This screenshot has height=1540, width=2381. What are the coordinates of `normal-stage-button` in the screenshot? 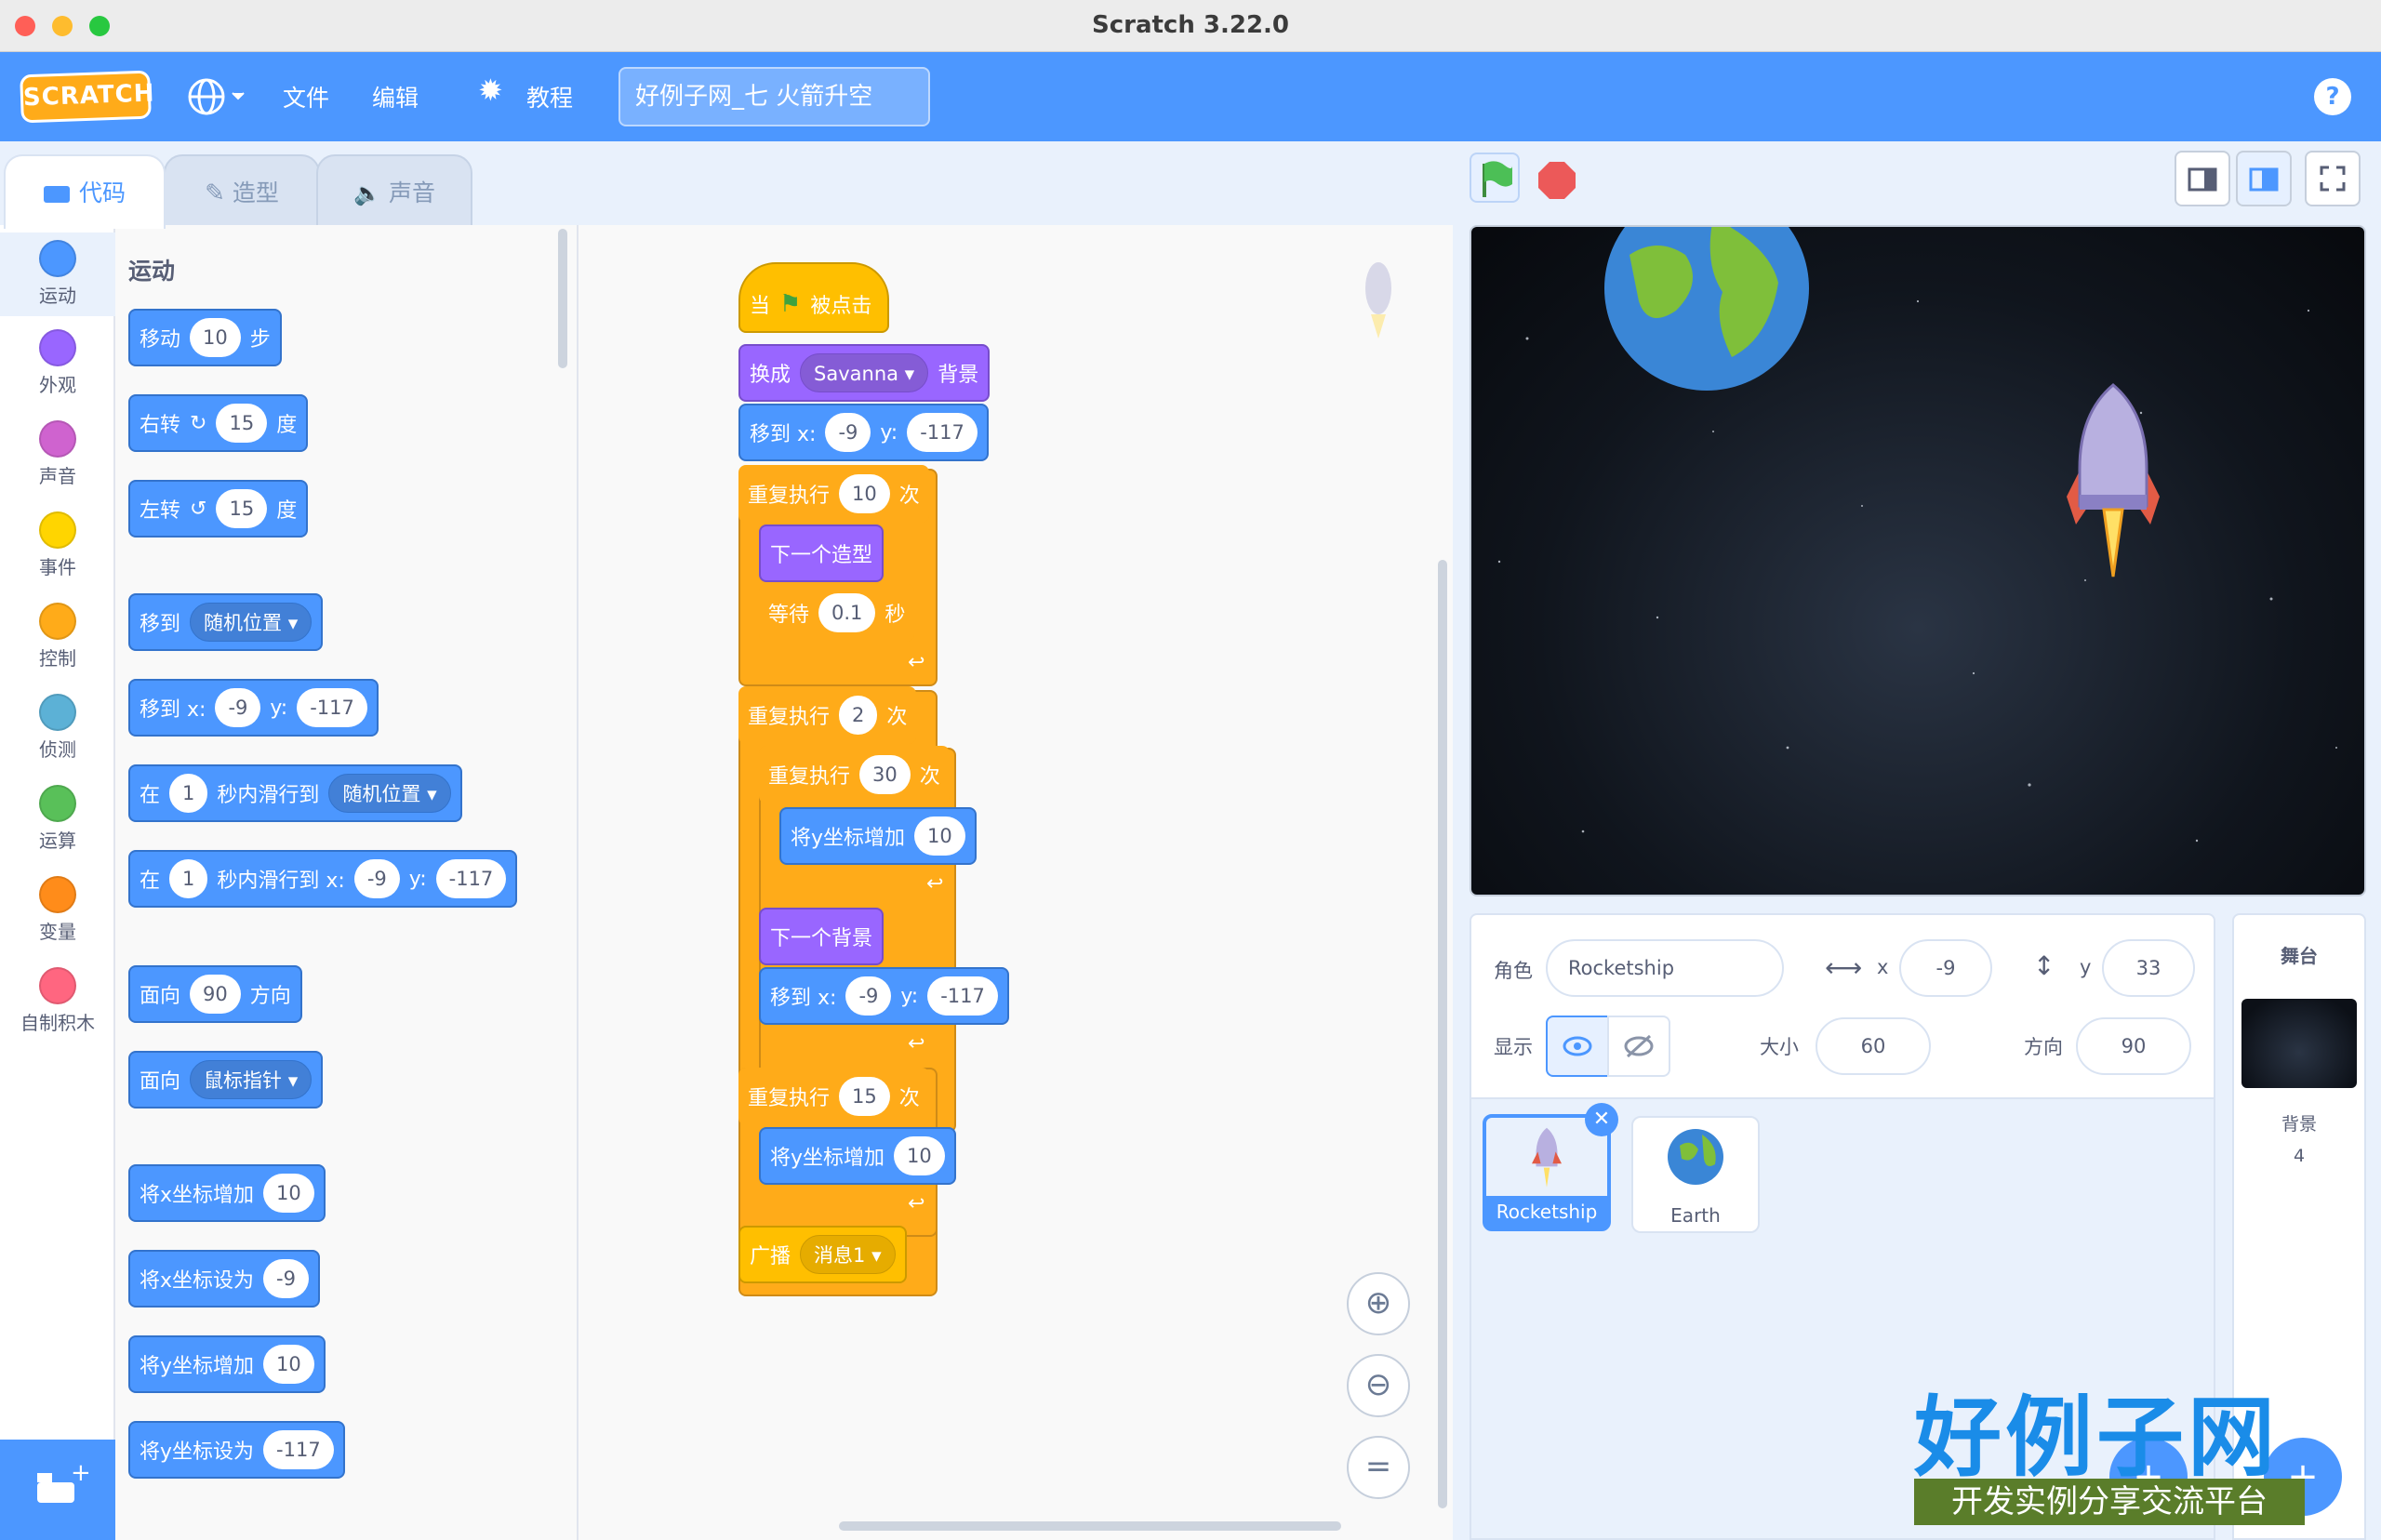 It's located at (2264, 178).